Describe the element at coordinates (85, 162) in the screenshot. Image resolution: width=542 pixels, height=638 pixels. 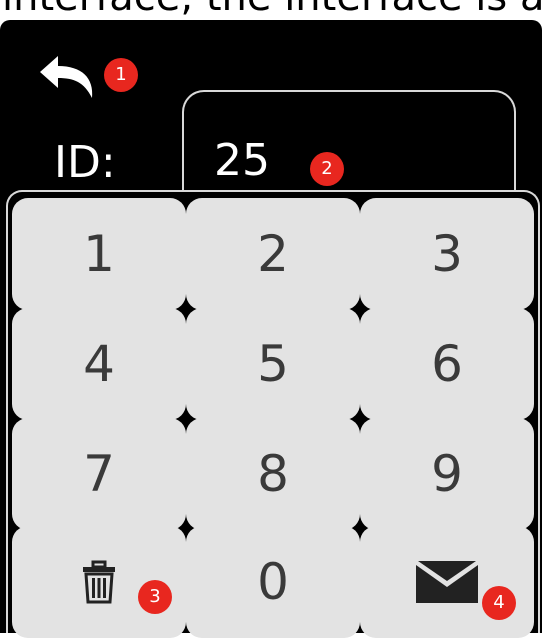
I see `id-label: ID:` at that location.